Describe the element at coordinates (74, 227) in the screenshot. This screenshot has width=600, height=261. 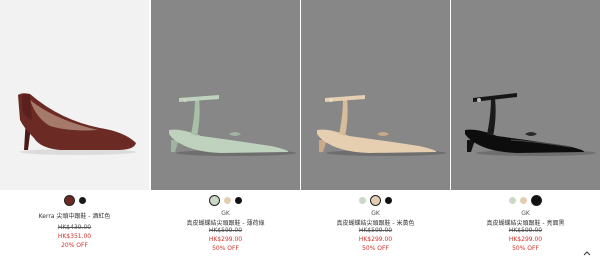
I see `original-price: HK$439.00` at that location.